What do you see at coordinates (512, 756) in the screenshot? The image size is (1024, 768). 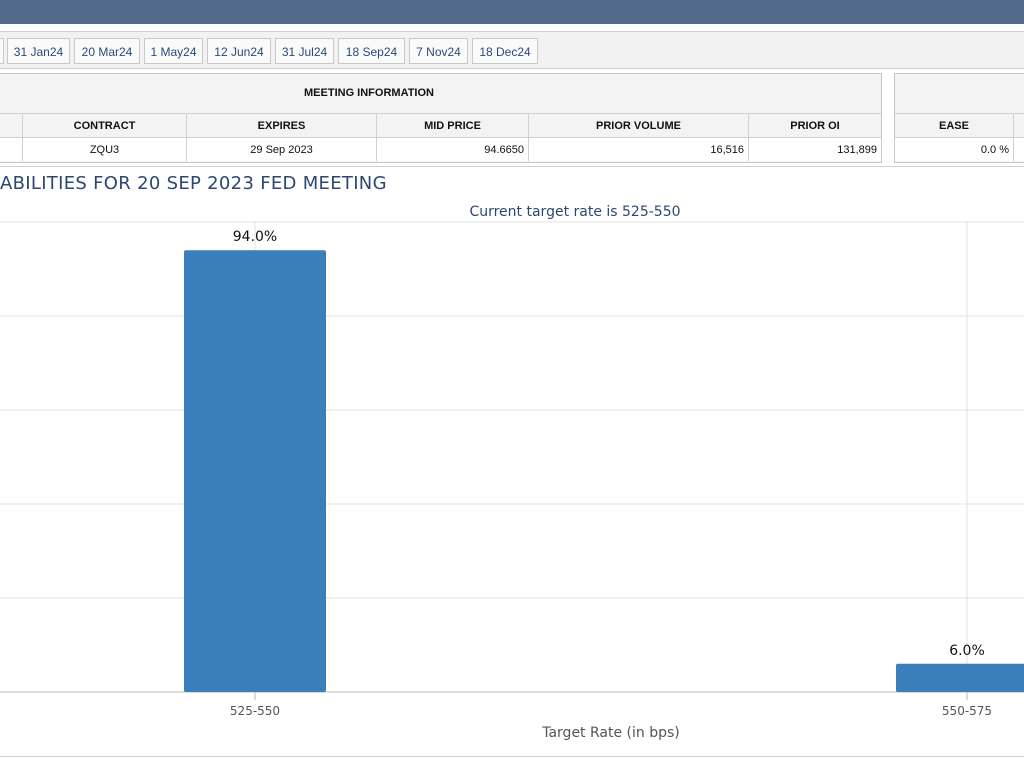 I see `bottom-divider` at bounding box center [512, 756].